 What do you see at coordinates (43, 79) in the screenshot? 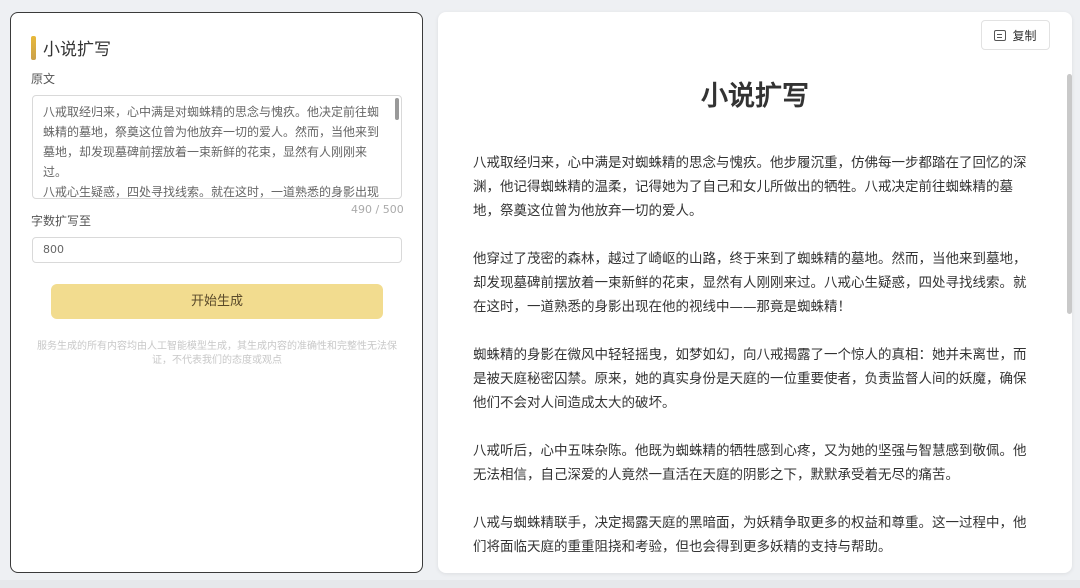
I see `source-label: 原文` at bounding box center [43, 79].